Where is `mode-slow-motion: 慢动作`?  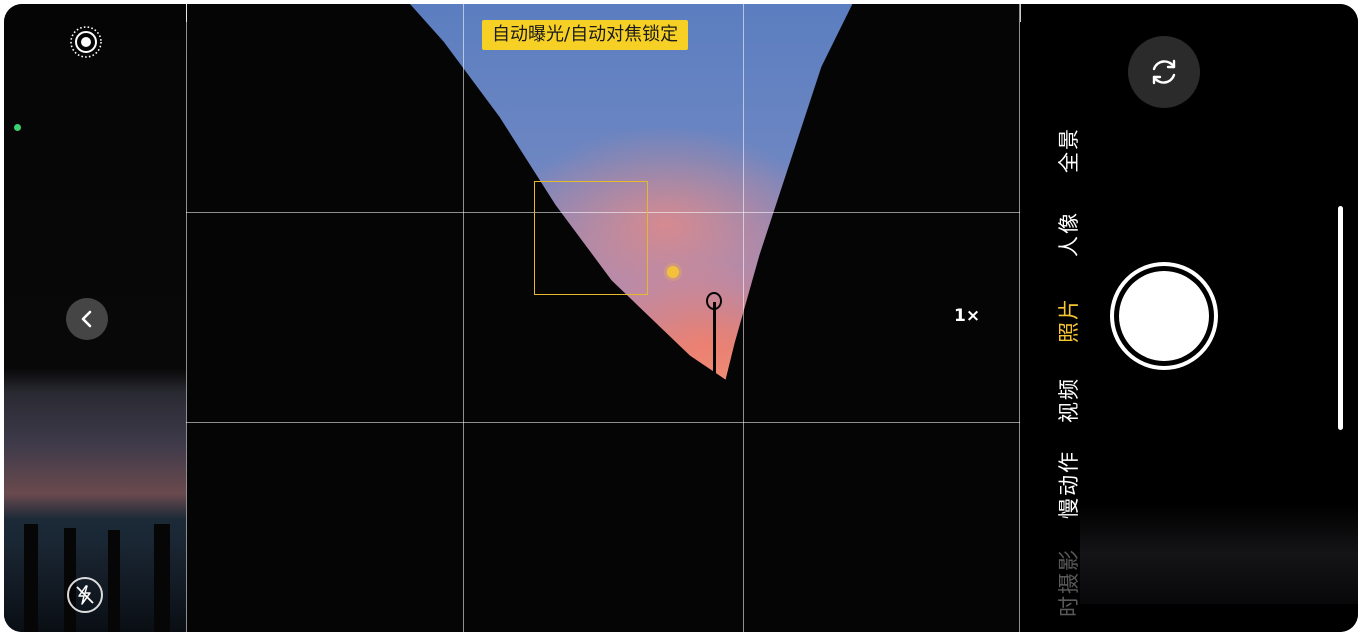 mode-slow-motion: 慢动作 is located at coordinates (1068, 484).